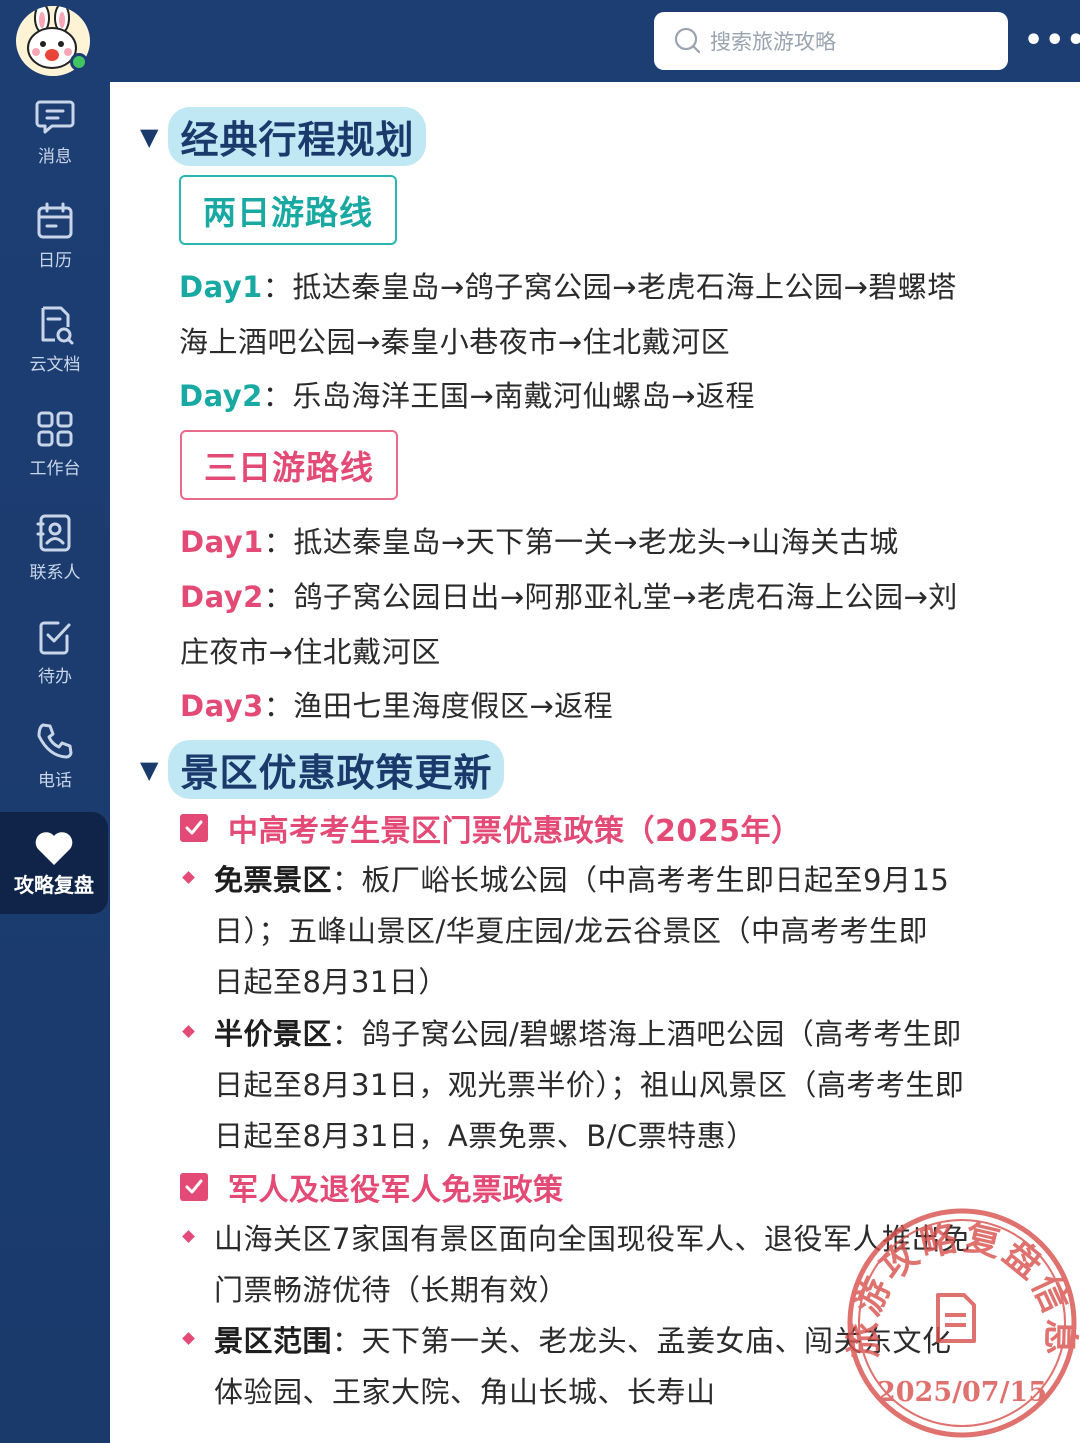  Describe the element at coordinates (55, 429) in the screenshot. I see `workbench-icon` at that location.